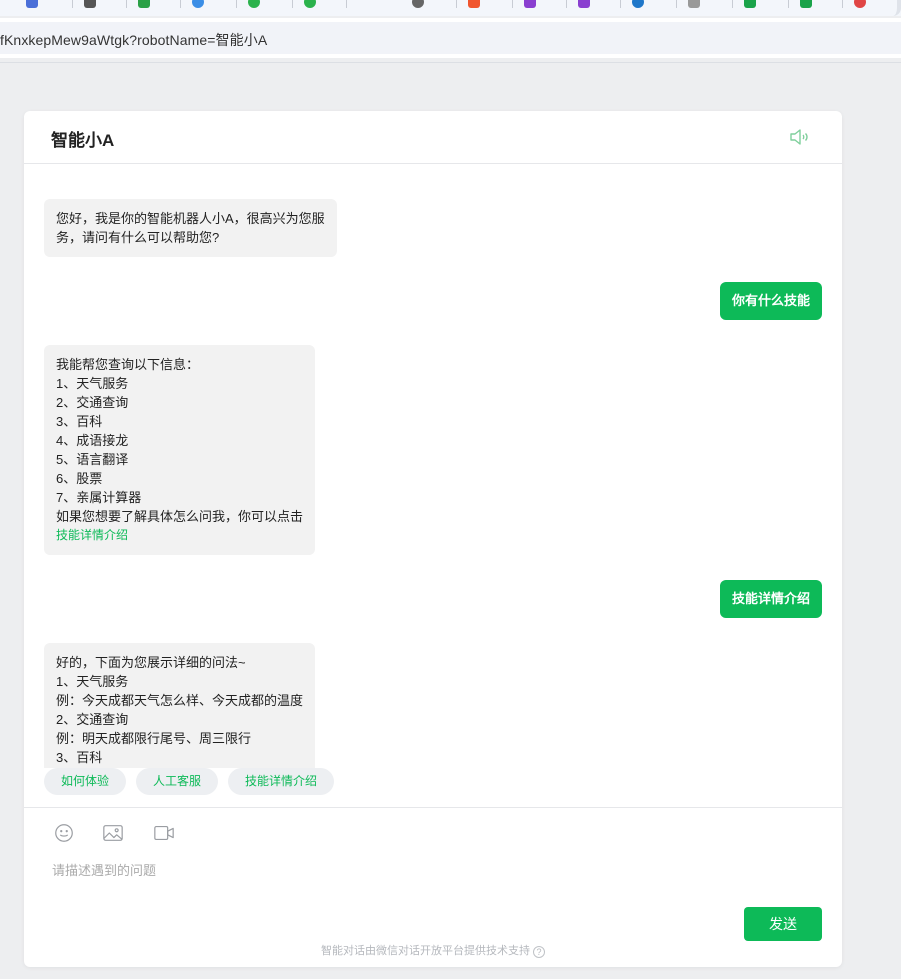 The width and height of the screenshot is (901, 979). What do you see at coordinates (113, 833) in the screenshot?
I see `image-icon` at bounding box center [113, 833].